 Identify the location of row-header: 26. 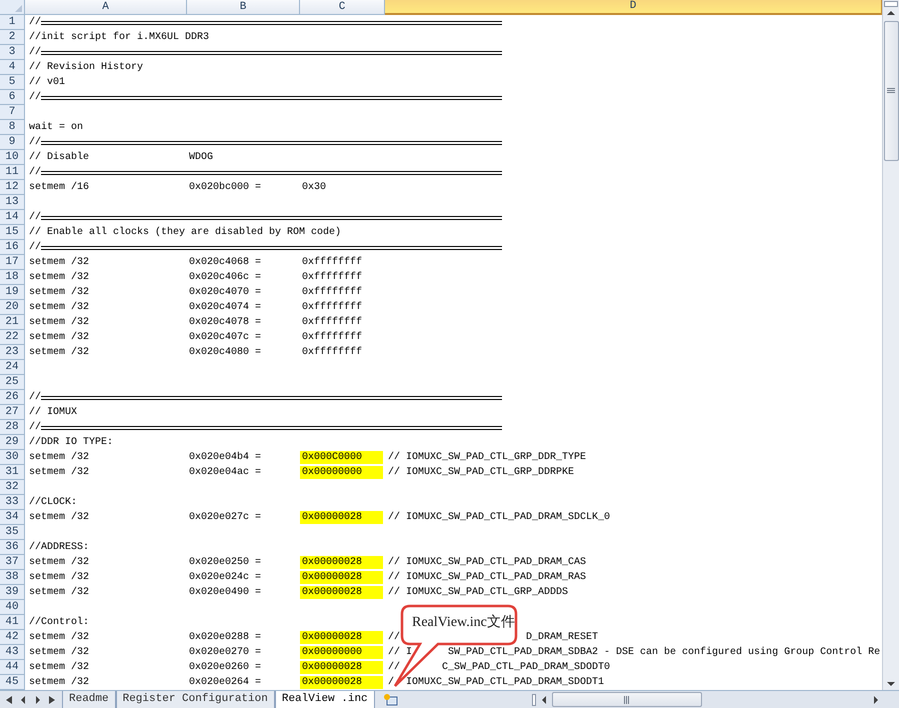
(12, 397).